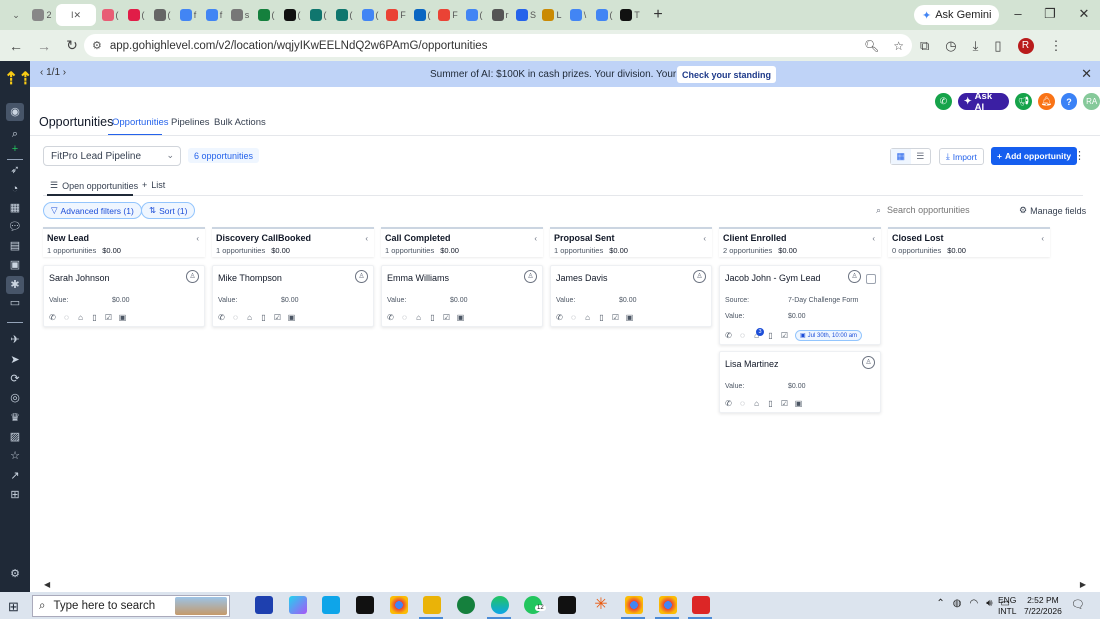  What do you see at coordinates (500, 605) in the screenshot?
I see `edge-app-icon` at bounding box center [500, 605].